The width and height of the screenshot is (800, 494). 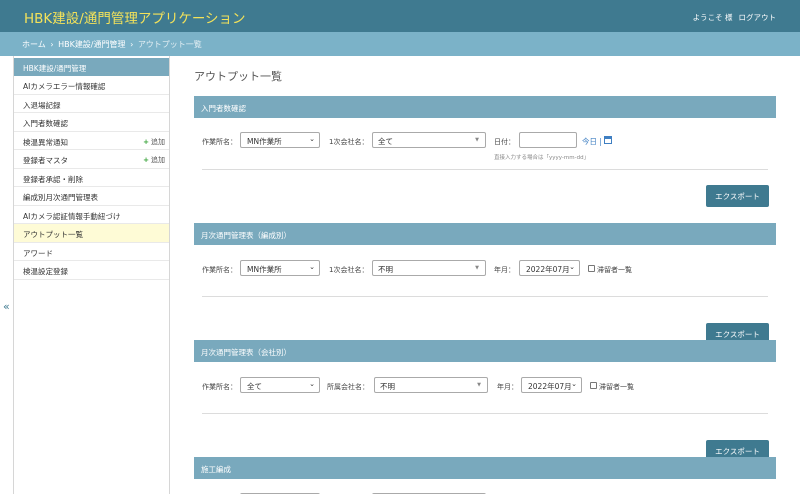 I want to click on sidebar-item-label: 検温設定登録, so click(x=45, y=271).